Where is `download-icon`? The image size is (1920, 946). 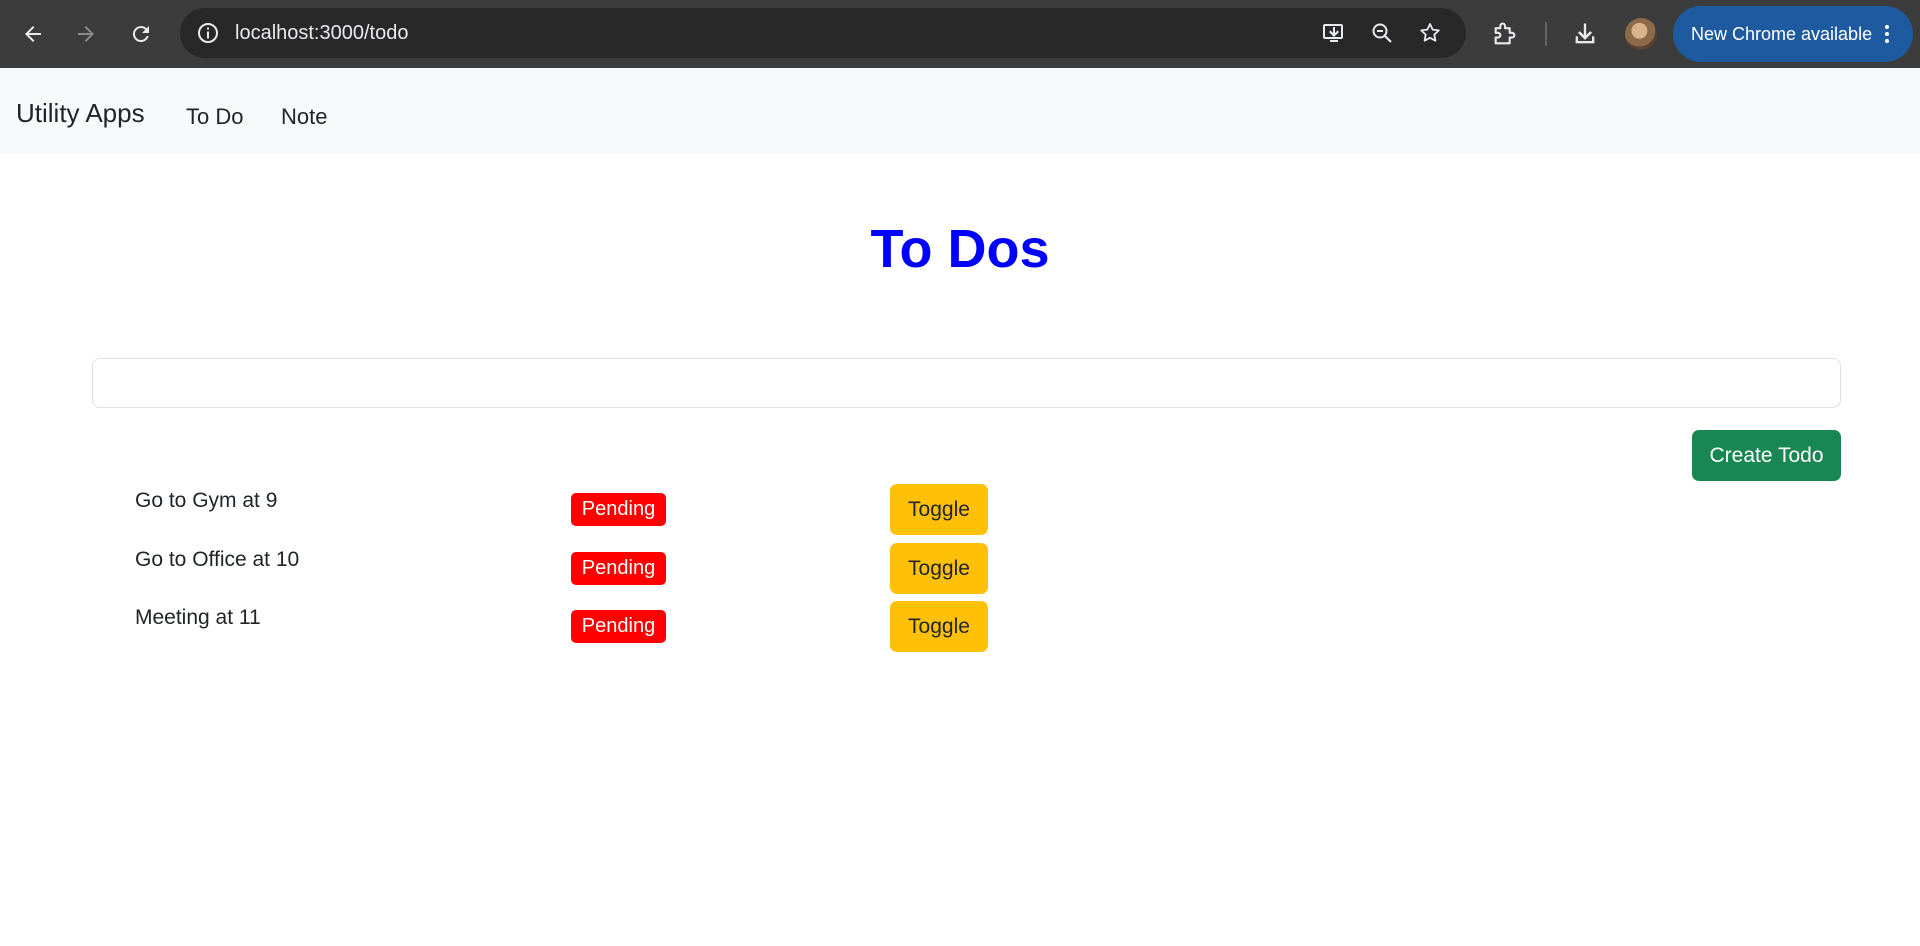 download-icon is located at coordinates (1585, 34).